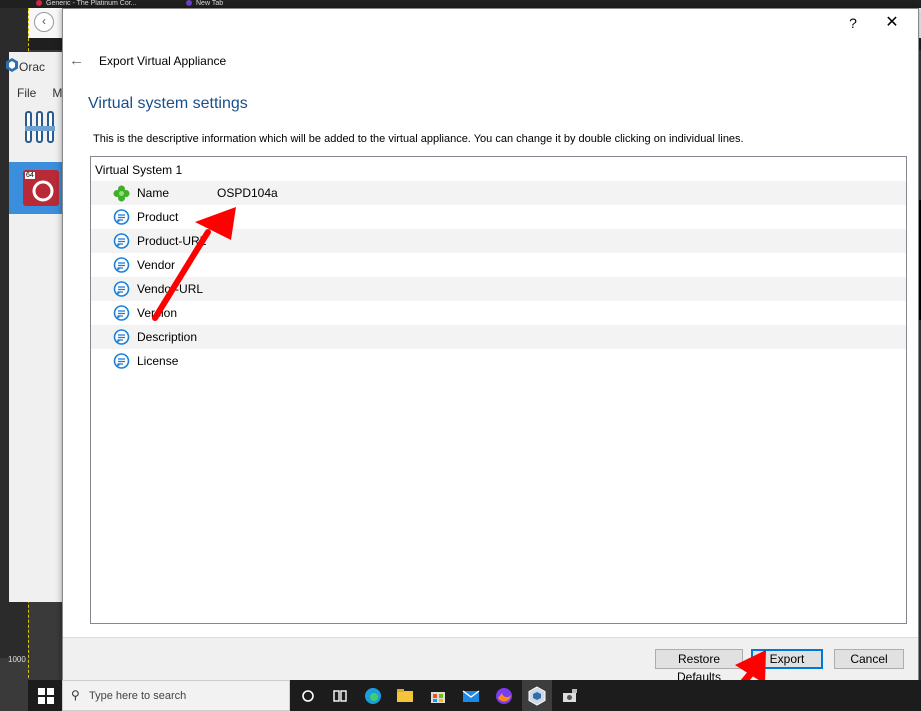 This screenshot has height=711, width=921. What do you see at coordinates (17, 659) in the screenshot?
I see `vertical-ruler-label: 1000` at bounding box center [17, 659].